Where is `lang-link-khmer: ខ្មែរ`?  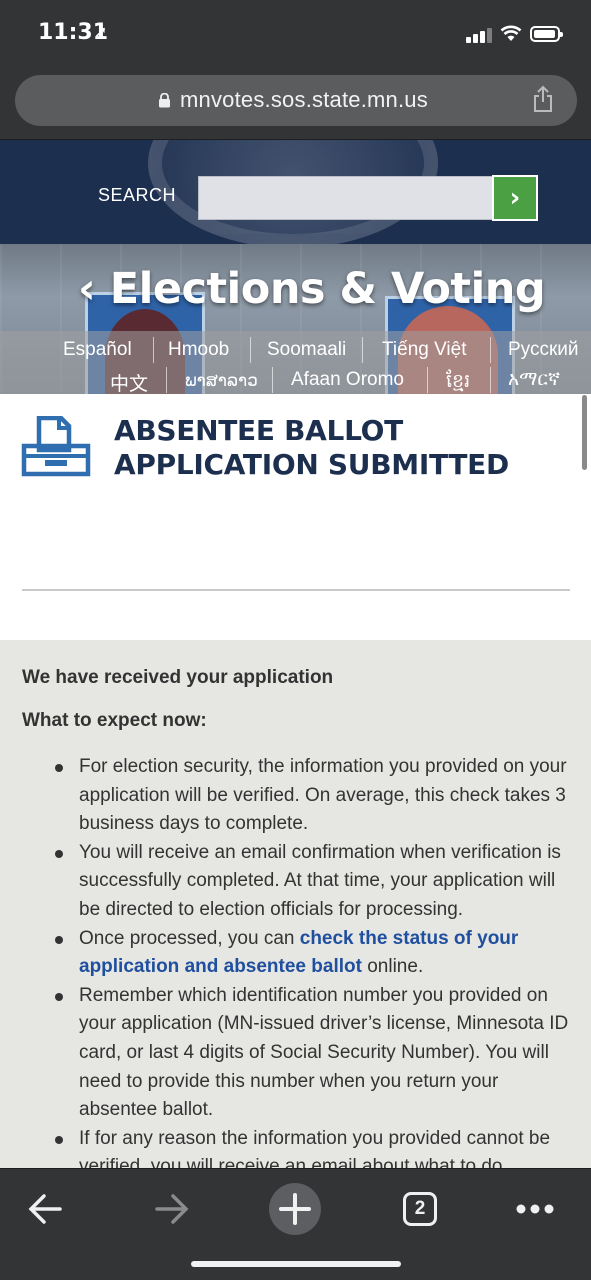 lang-link-khmer: ខ្មែរ is located at coordinates (458, 381).